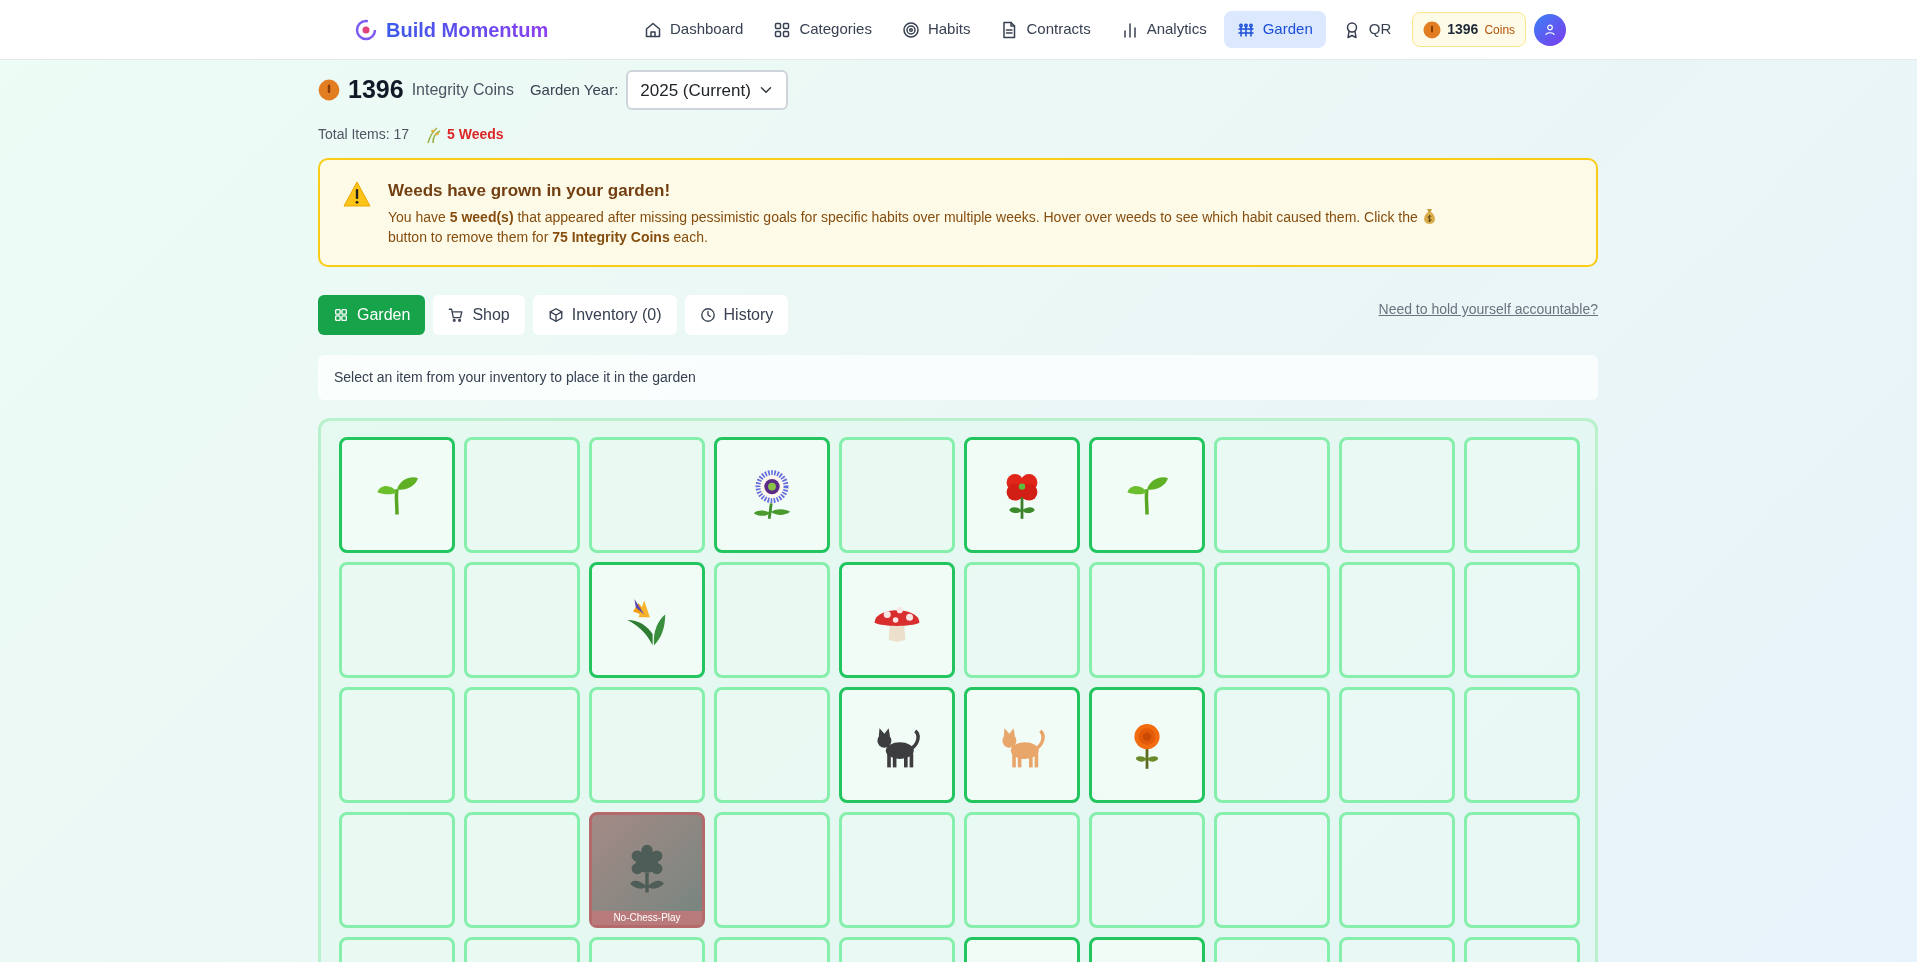 This screenshot has width=1917, height=962. Describe the element at coordinates (456, 315) in the screenshot. I see `cart-icon` at that location.